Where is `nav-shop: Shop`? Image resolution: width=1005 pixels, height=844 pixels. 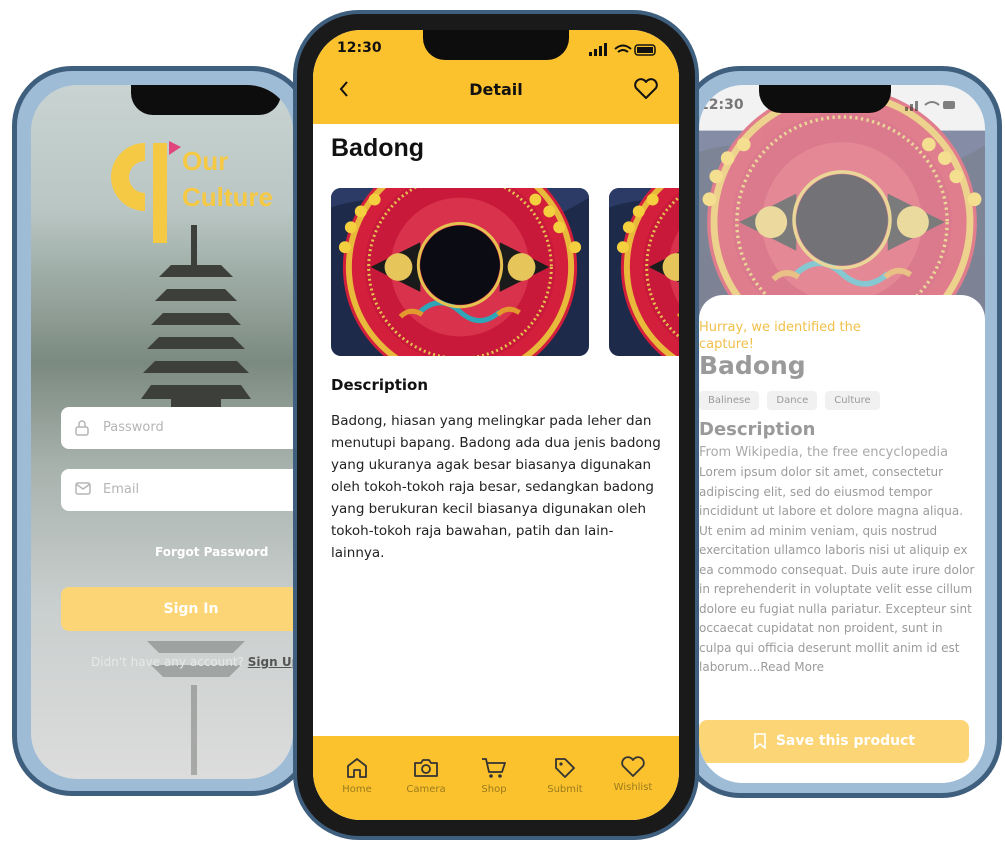 nav-shop: Shop is located at coordinates (494, 775).